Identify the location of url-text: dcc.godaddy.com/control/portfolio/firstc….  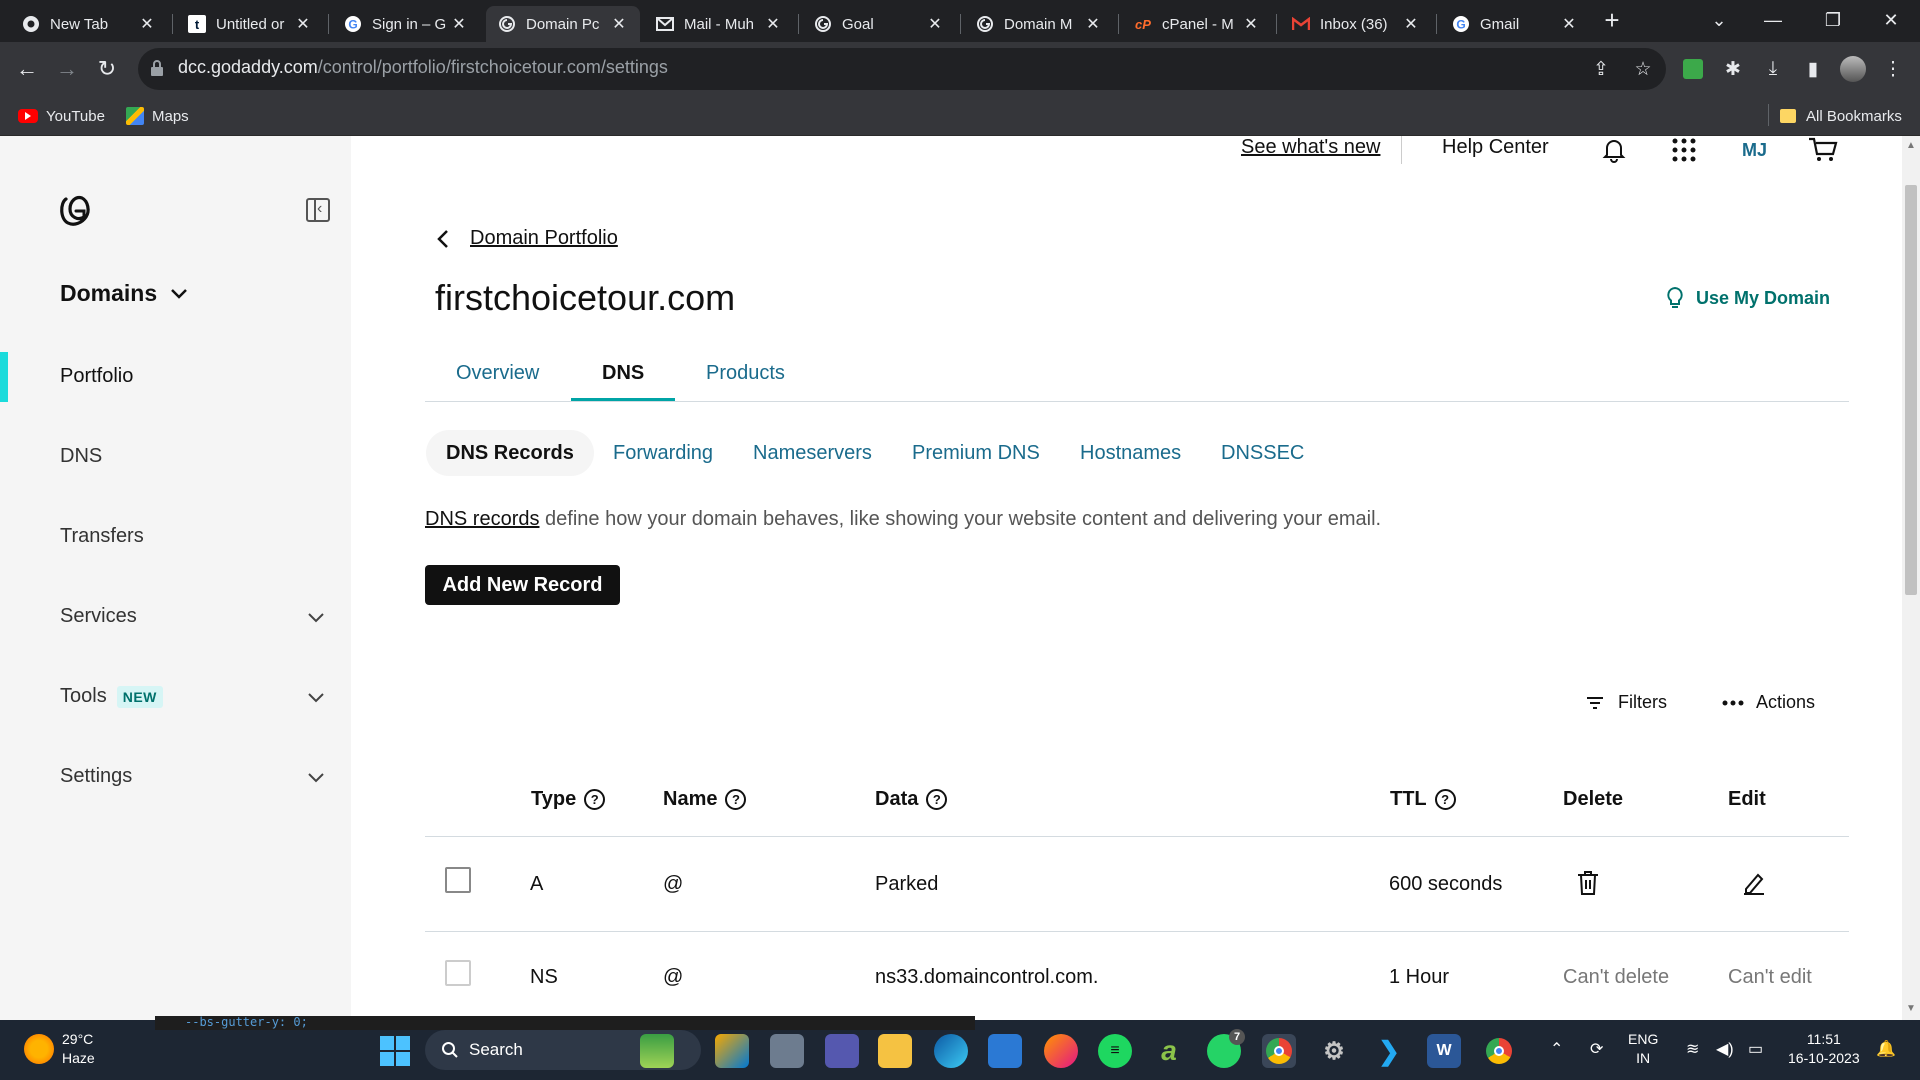
(423, 67).